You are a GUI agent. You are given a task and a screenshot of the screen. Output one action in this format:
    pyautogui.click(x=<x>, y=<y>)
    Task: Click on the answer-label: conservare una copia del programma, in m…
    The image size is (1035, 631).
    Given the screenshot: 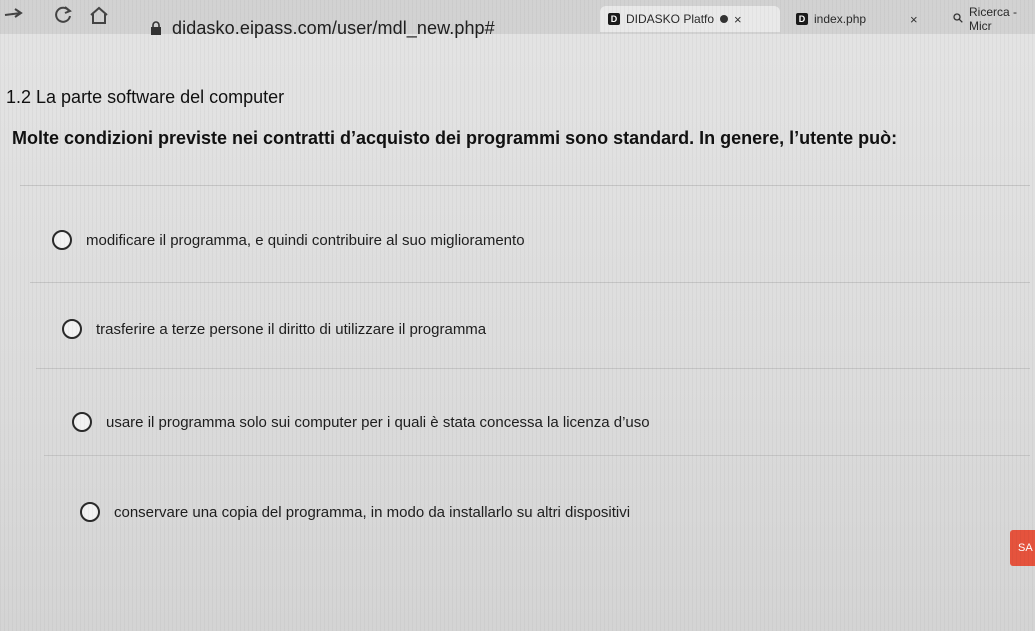 What is the action you would take?
    pyautogui.click(x=372, y=512)
    